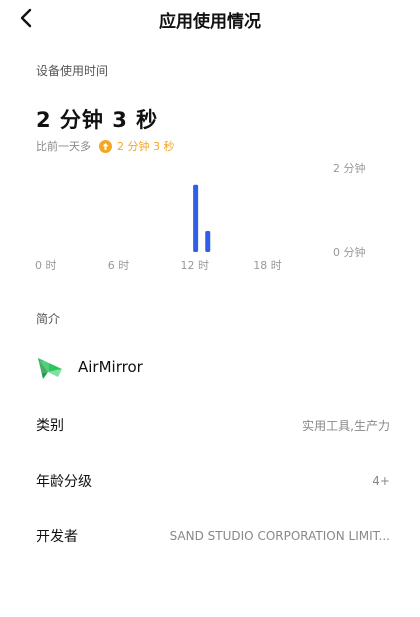  Describe the element at coordinates (119, 265) in the screenshot. I see `x-tick-label: 6 时` at that location.